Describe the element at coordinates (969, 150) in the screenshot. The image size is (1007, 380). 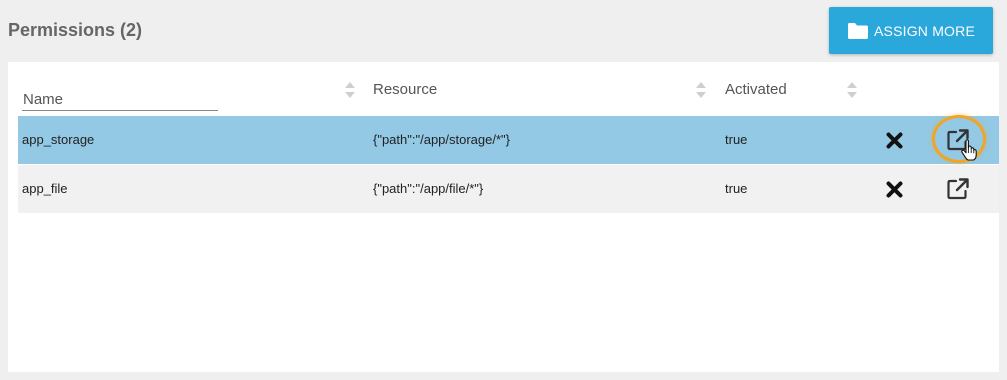
I see `hand-cursor-icon` at that location.